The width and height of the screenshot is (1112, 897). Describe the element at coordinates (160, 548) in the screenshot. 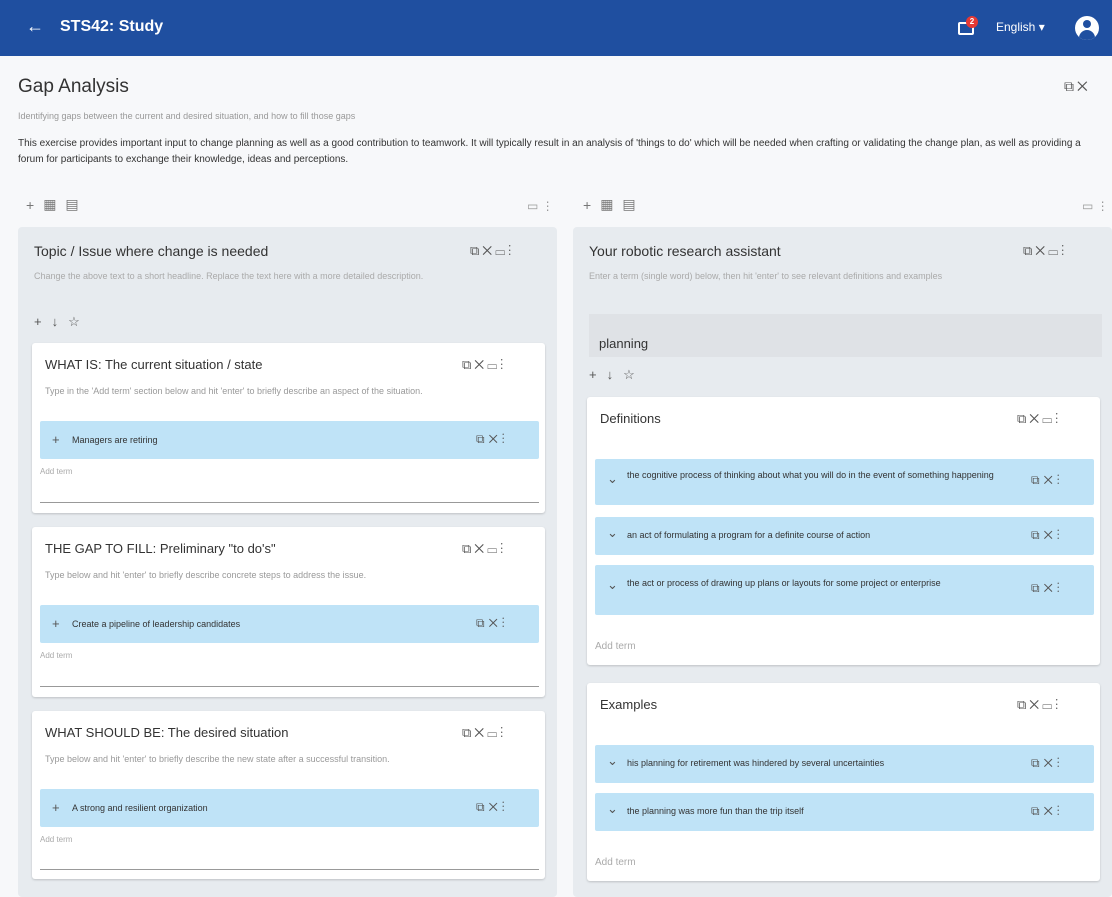

I see `card-title: THE GAP TO FILL: Preliminary "to do's"` at that location.